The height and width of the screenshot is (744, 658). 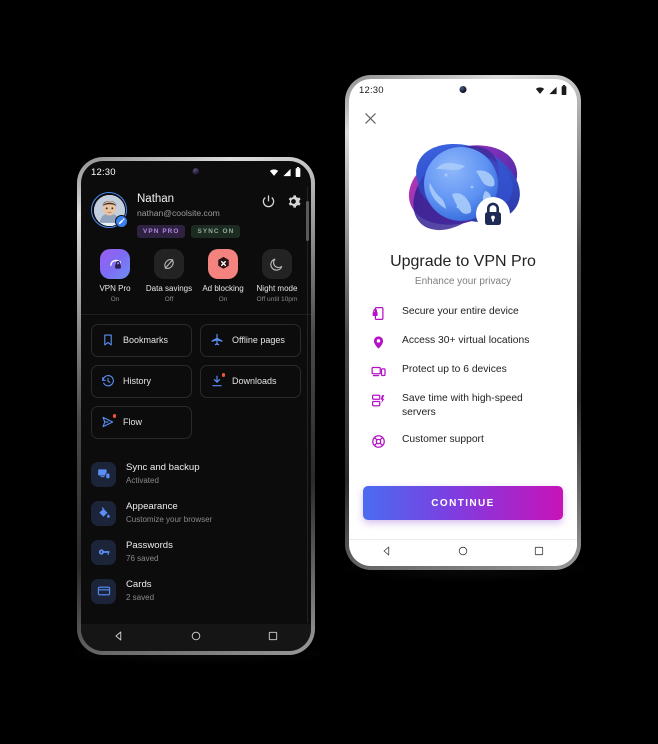 I want to click on continue-button: CONTINUE, so click(x=463, y=503).